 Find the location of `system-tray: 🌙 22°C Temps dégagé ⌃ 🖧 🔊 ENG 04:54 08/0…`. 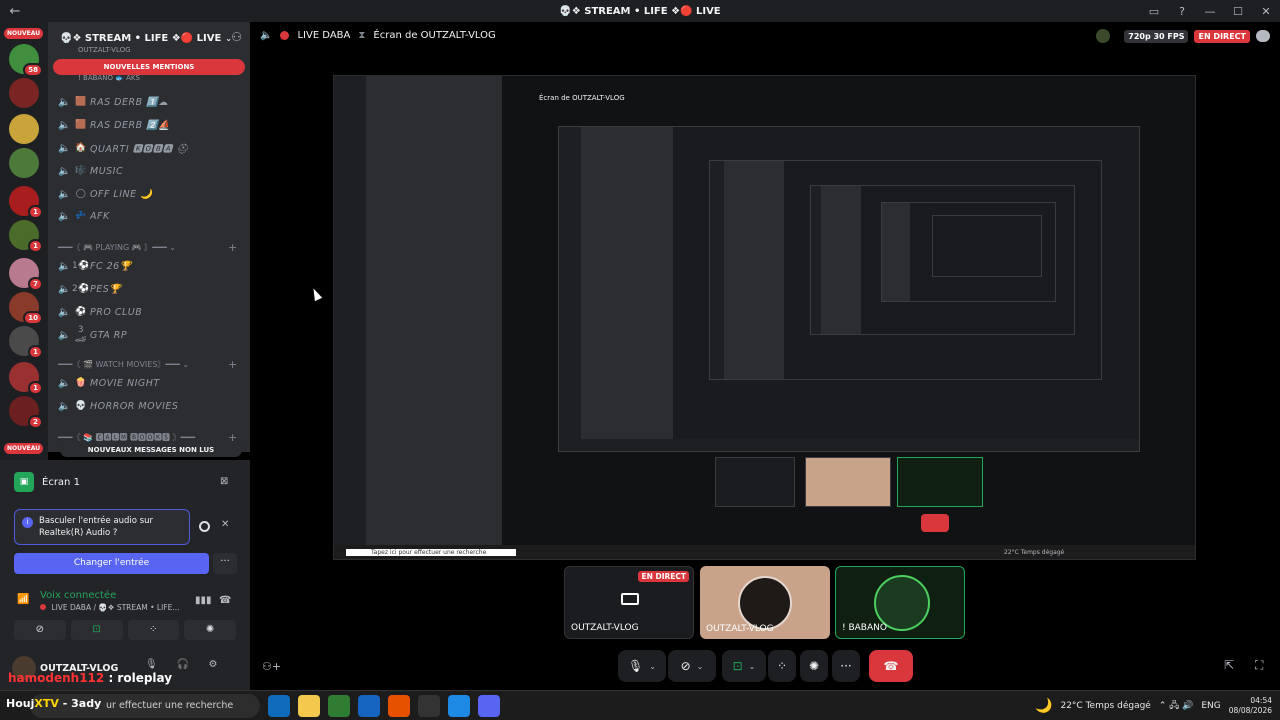

system-tray: 🌙 22°C Temps dégagé ⌃ 🖧 🔊 ENG 04:54 08/0… is located at coordinates (1153, 705).